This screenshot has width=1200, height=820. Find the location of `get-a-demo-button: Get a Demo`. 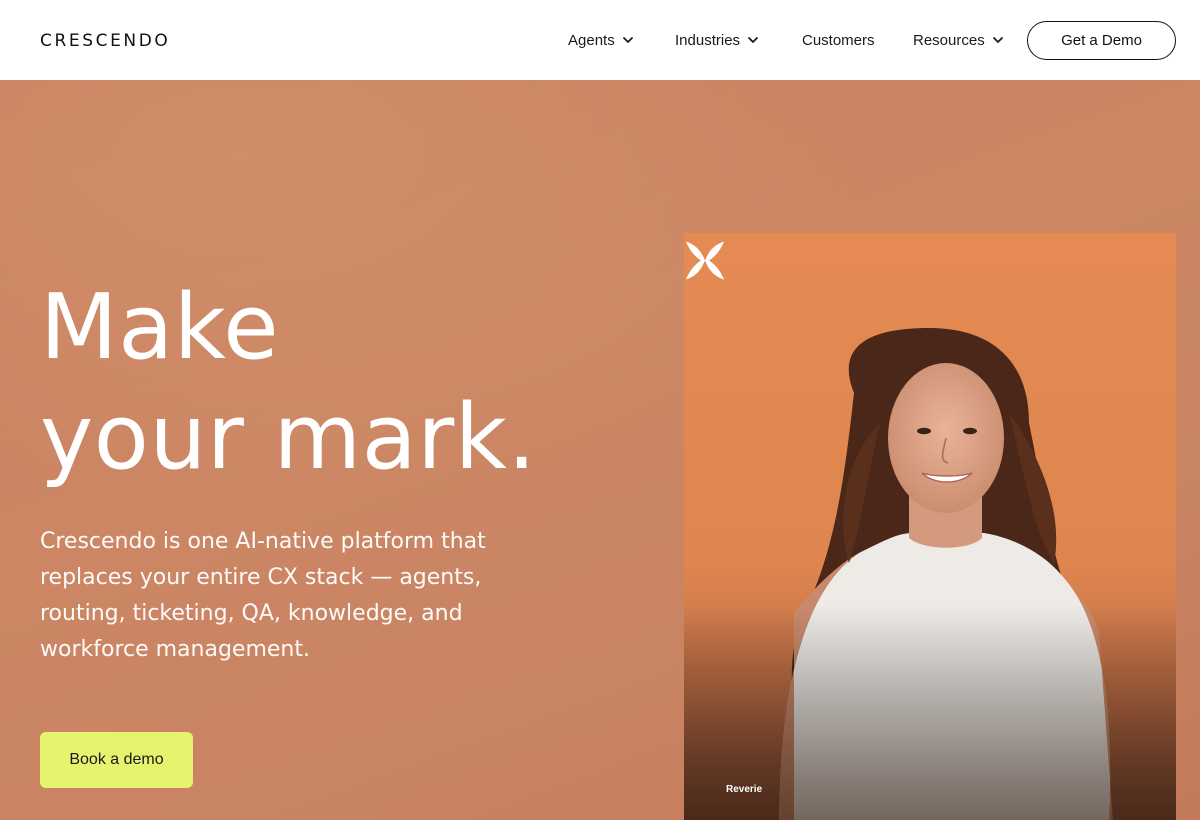

get-a-demo-button: Get a Demo is located at coordinates (1101, 40).